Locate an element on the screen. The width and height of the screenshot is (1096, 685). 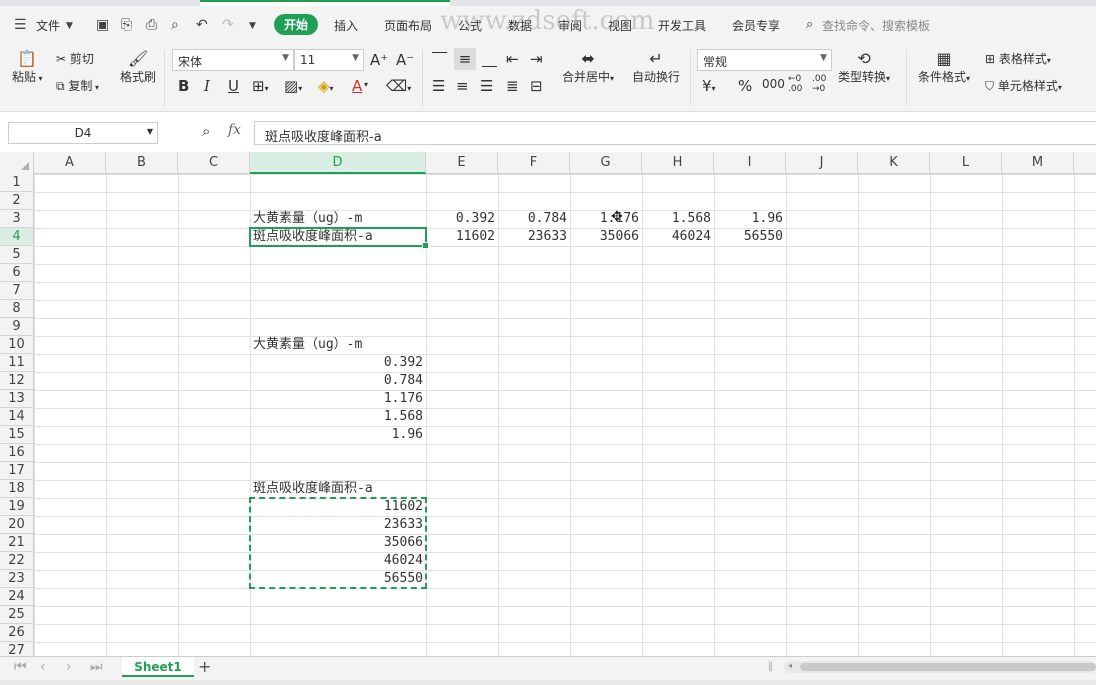
horizontal-scrollbar: ◂ is located at coordinates (940, 667).